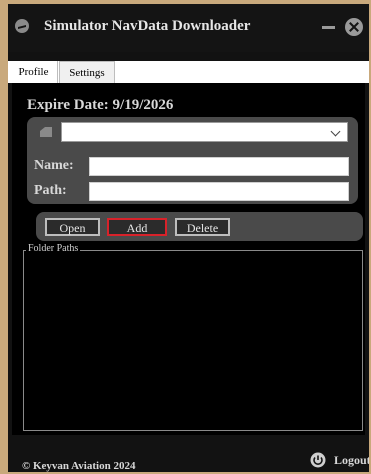 The width and height of the screenshot is (371, 474). I want to click on copyright-text: © Keyvan Aviation 2024, so click(79, 466).